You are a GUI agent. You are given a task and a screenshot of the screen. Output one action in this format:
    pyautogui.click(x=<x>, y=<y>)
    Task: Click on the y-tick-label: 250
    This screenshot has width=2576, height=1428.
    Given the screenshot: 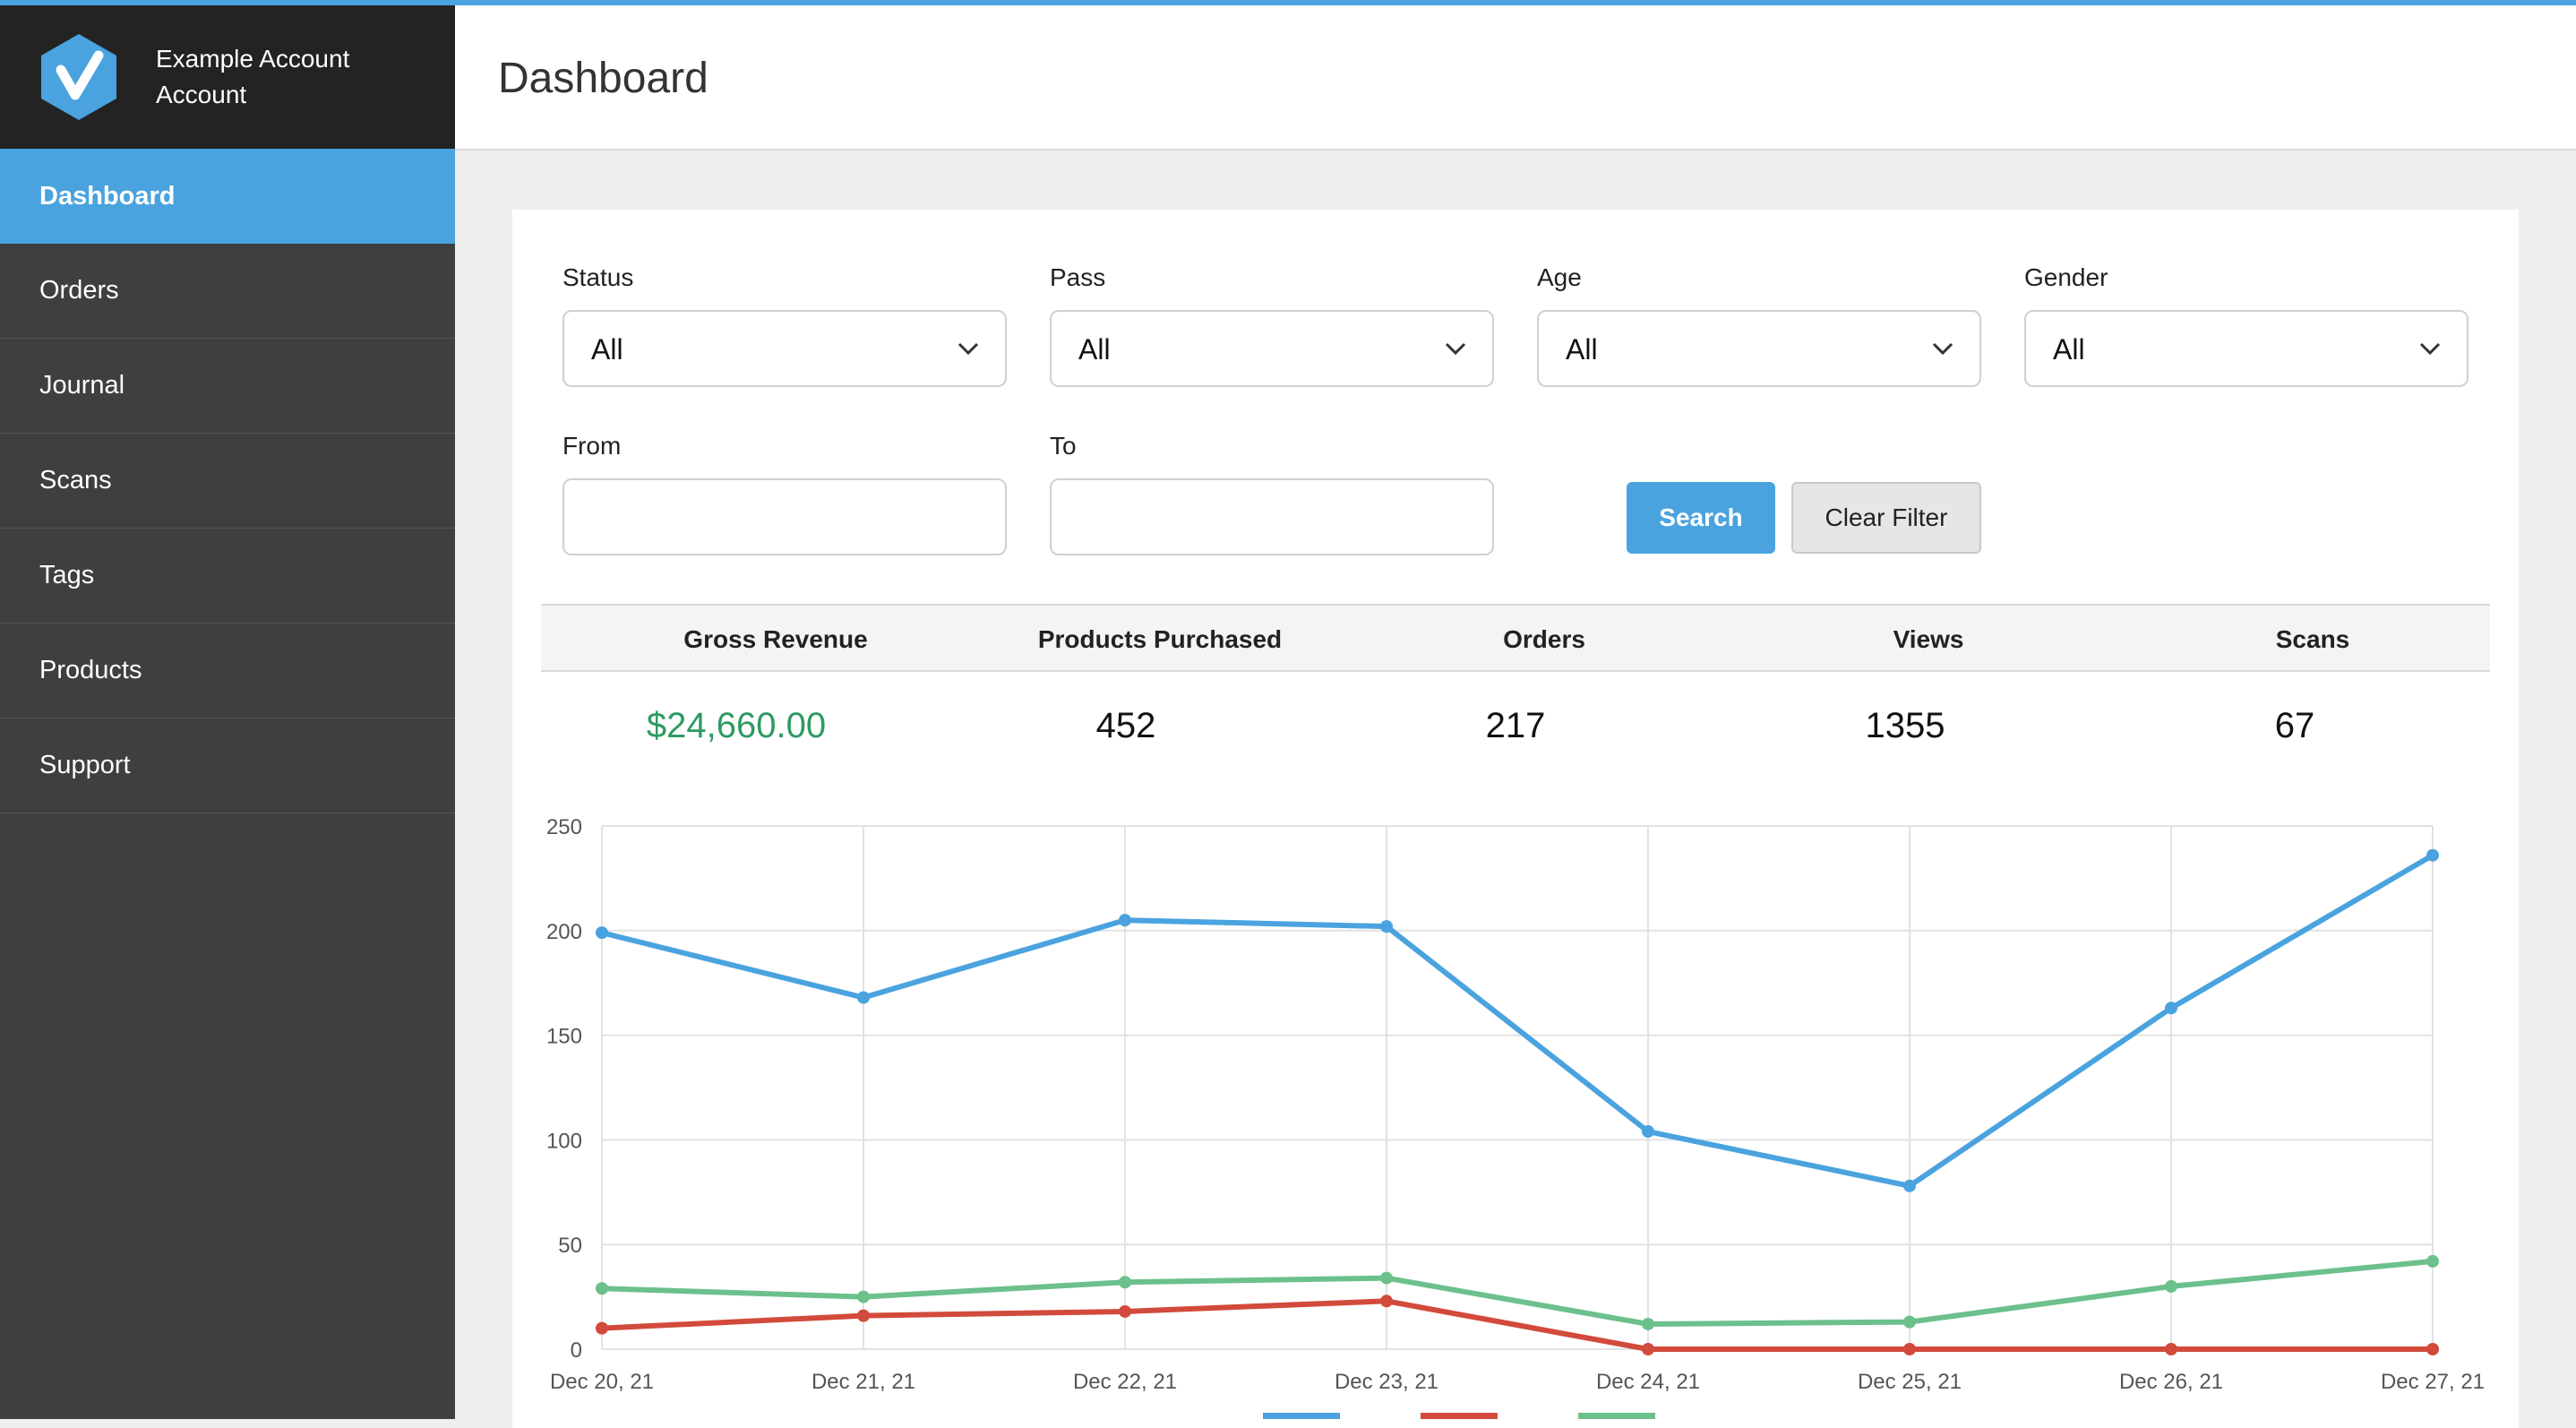 What is the action you would take?
    pyautogui.click(x=564, y=827)
    